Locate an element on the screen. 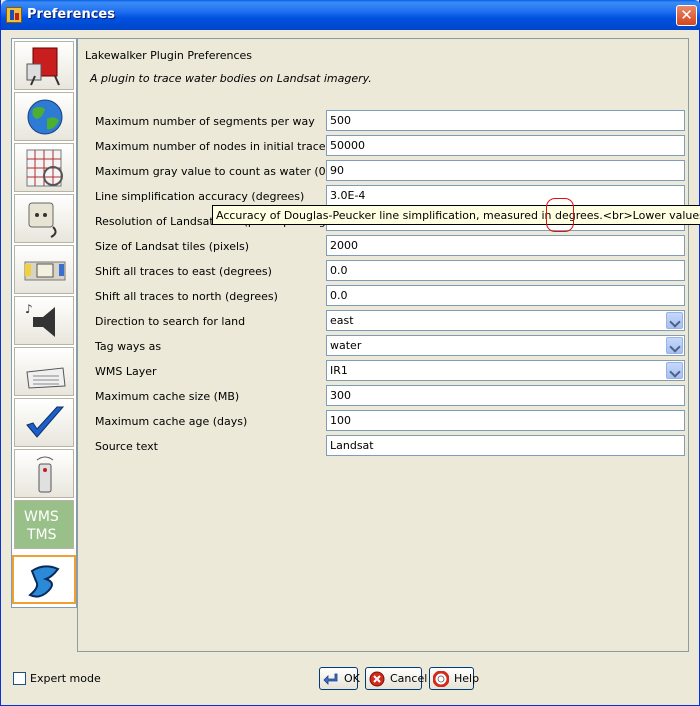 Image resolution: width=700 pixels, height=706 pixels. tab-plugins is located at coordinates (44, 218).